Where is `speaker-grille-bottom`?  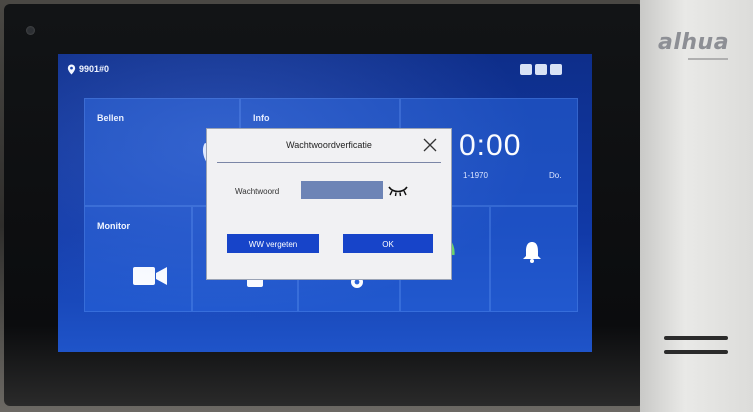 speaker-grille-bottom is located at coordinates (696, 352).